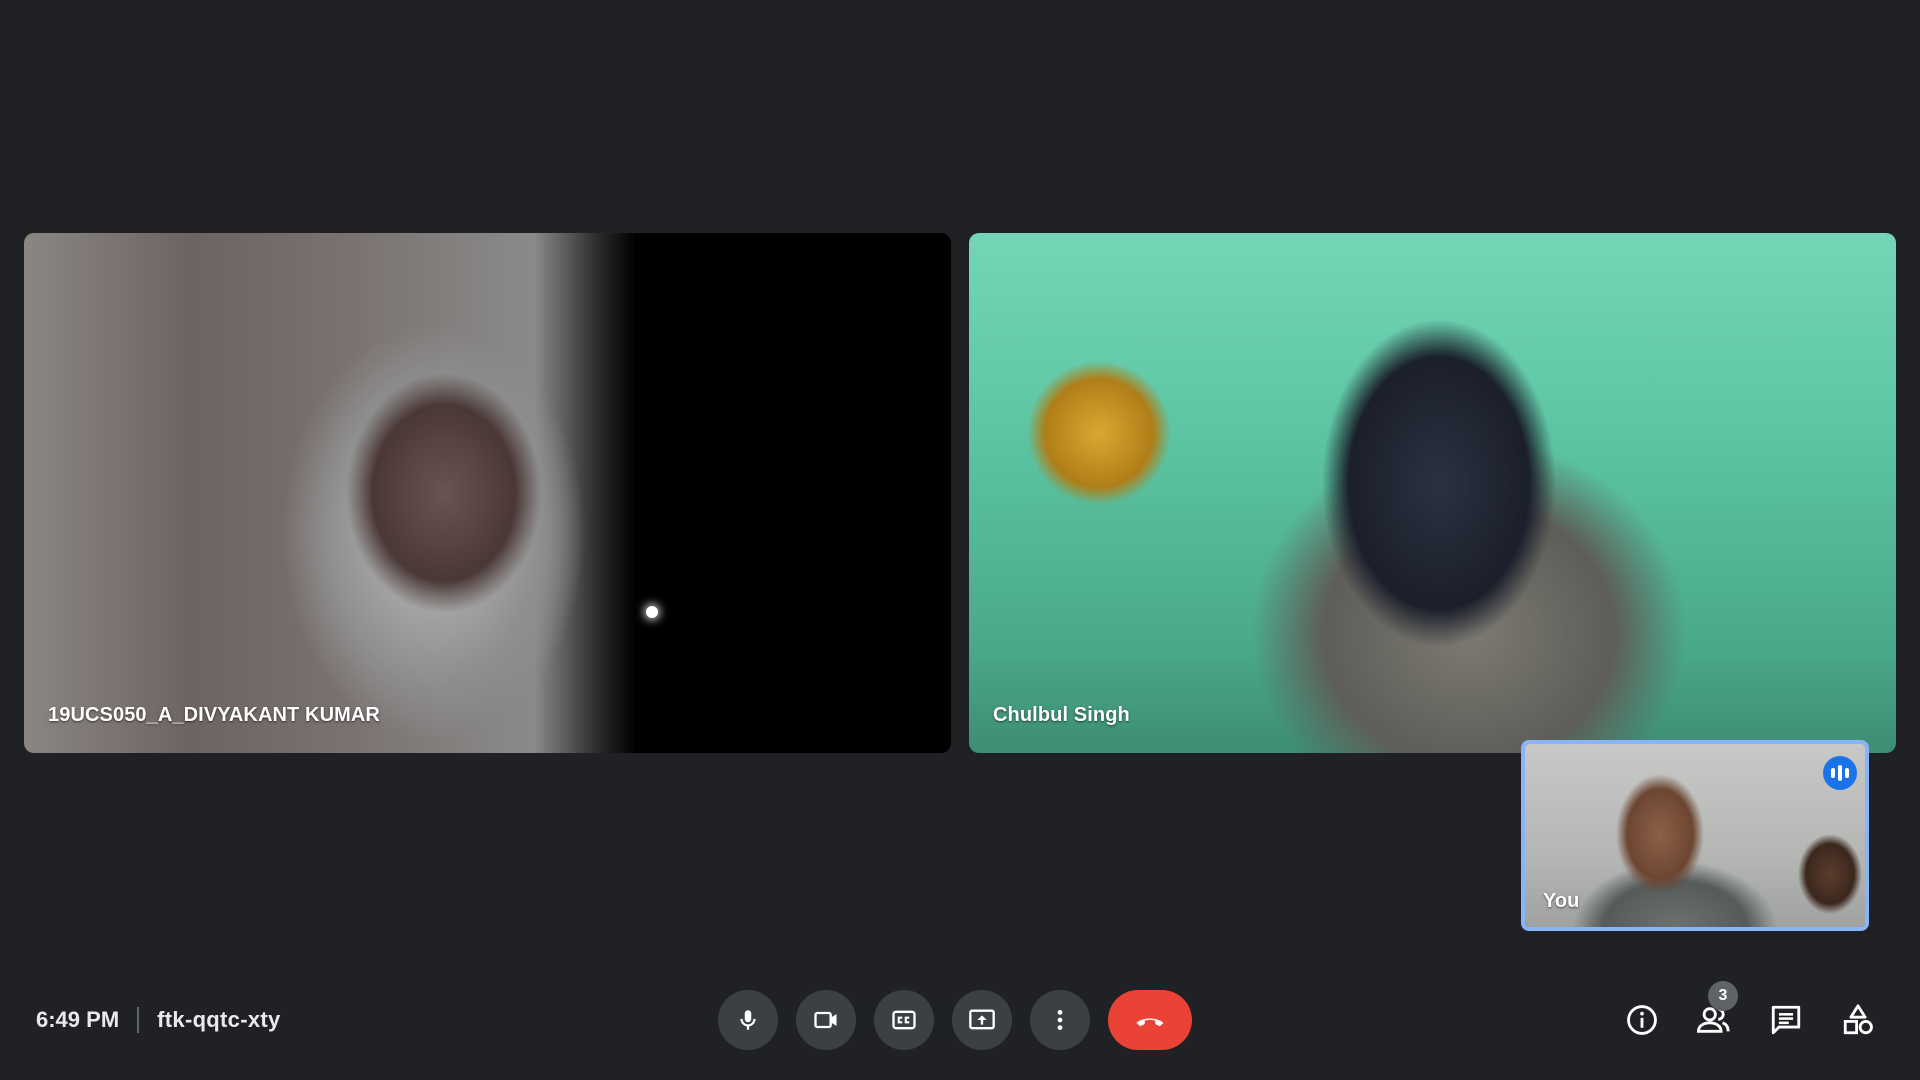 The width and height of the screenshot is (1920, 1080). I want to click on end-call-button, so click(1150, 1020).